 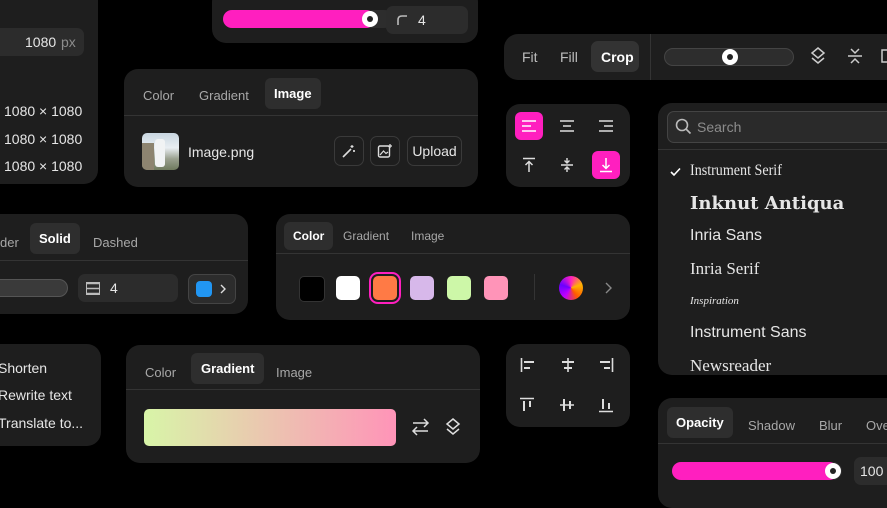 What do you see at coordinates (43, 166) in the screenshot?
I see `size-preset-3: 1080 × 1080` at bounding box center [43, 166].